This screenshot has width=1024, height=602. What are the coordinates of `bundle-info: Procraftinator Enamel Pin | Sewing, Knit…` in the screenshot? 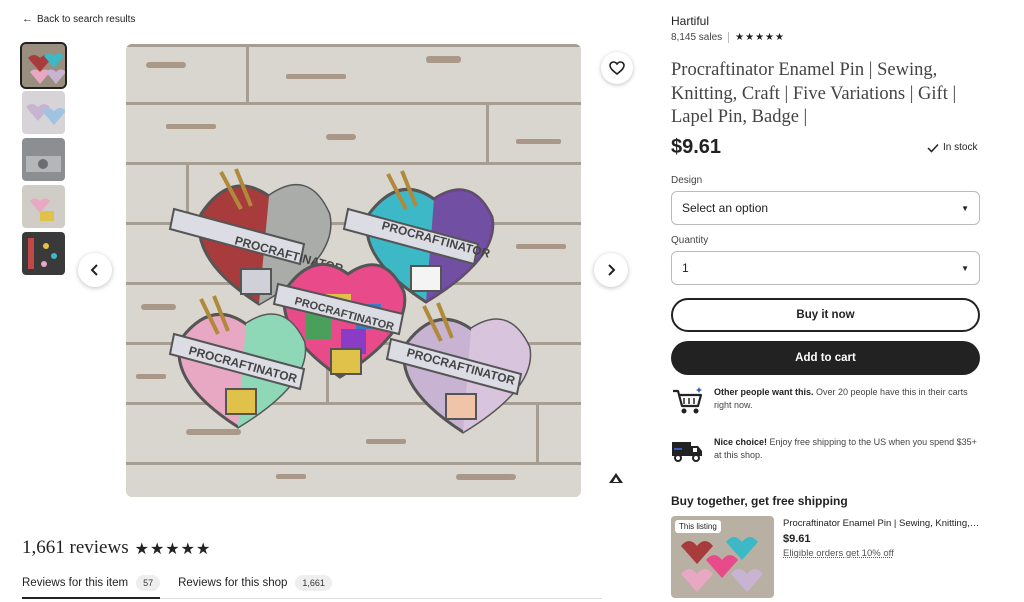 It's located at (882, 557).